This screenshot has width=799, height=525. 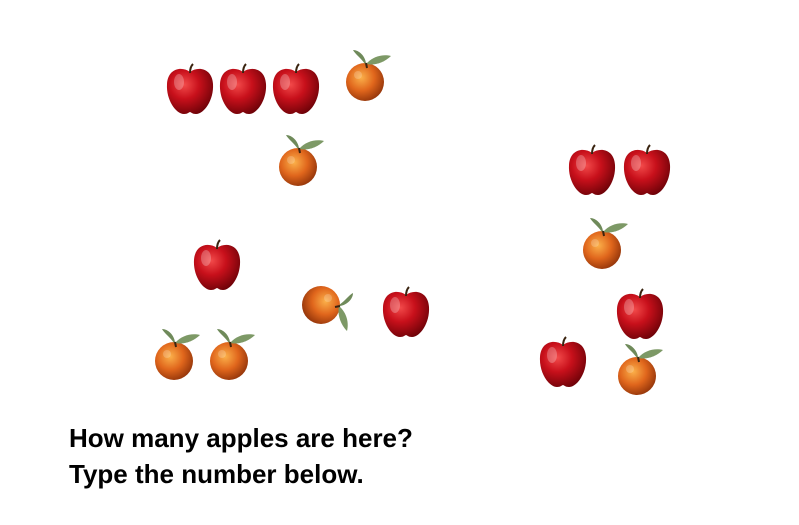 I want to click on instruction-line: Type the number below., so click(x=216, y=474).